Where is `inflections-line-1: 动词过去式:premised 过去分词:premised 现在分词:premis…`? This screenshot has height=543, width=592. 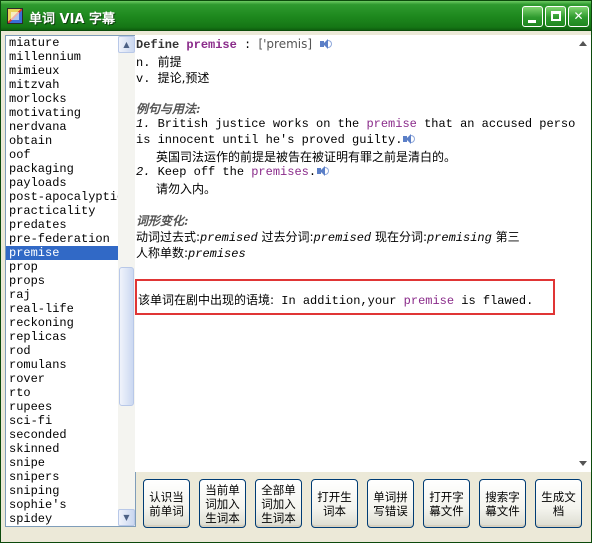
inflections-line-1: 动词过去式:premised 过去分词:premised 现在分词:premis… is located at coordinates (328, 236).